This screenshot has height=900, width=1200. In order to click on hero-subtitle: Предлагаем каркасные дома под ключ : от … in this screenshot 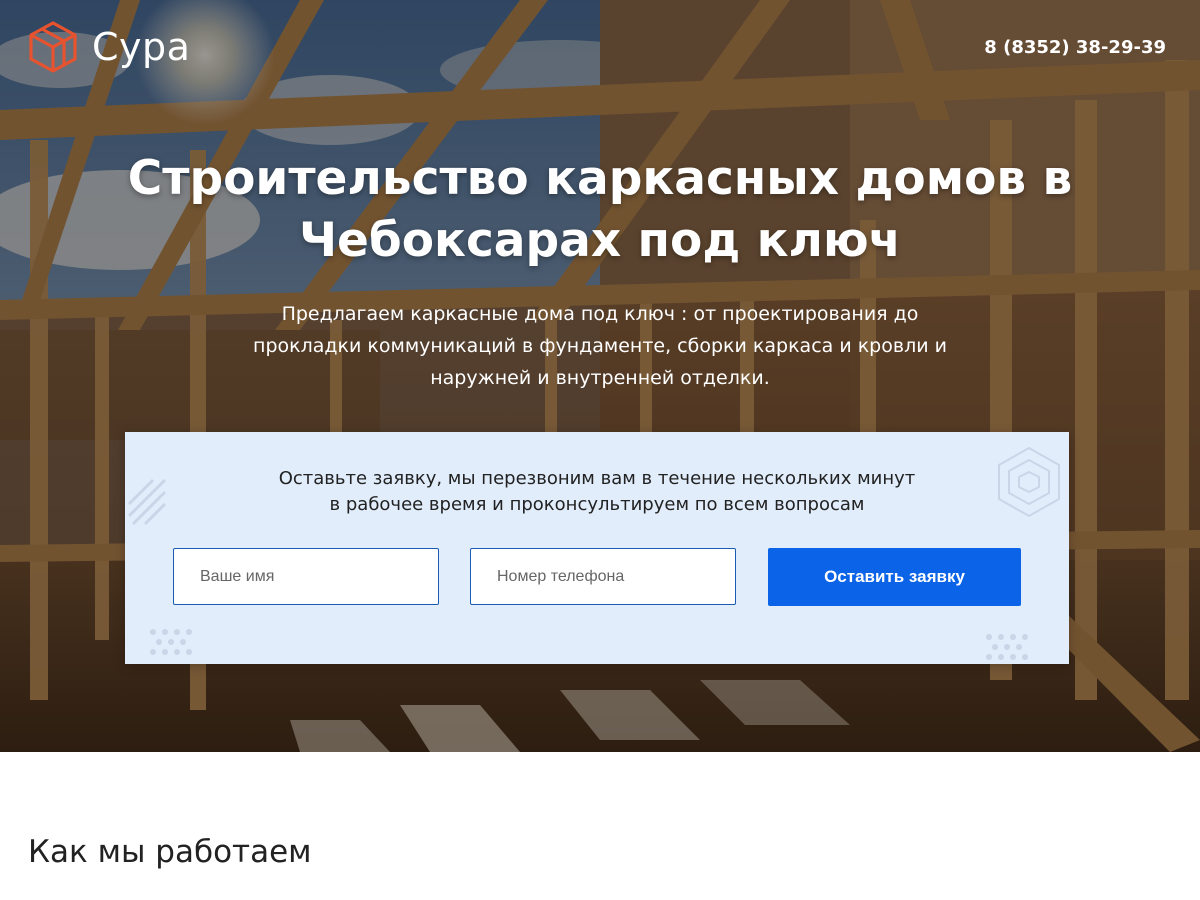, I will do `click(600, 346)`.